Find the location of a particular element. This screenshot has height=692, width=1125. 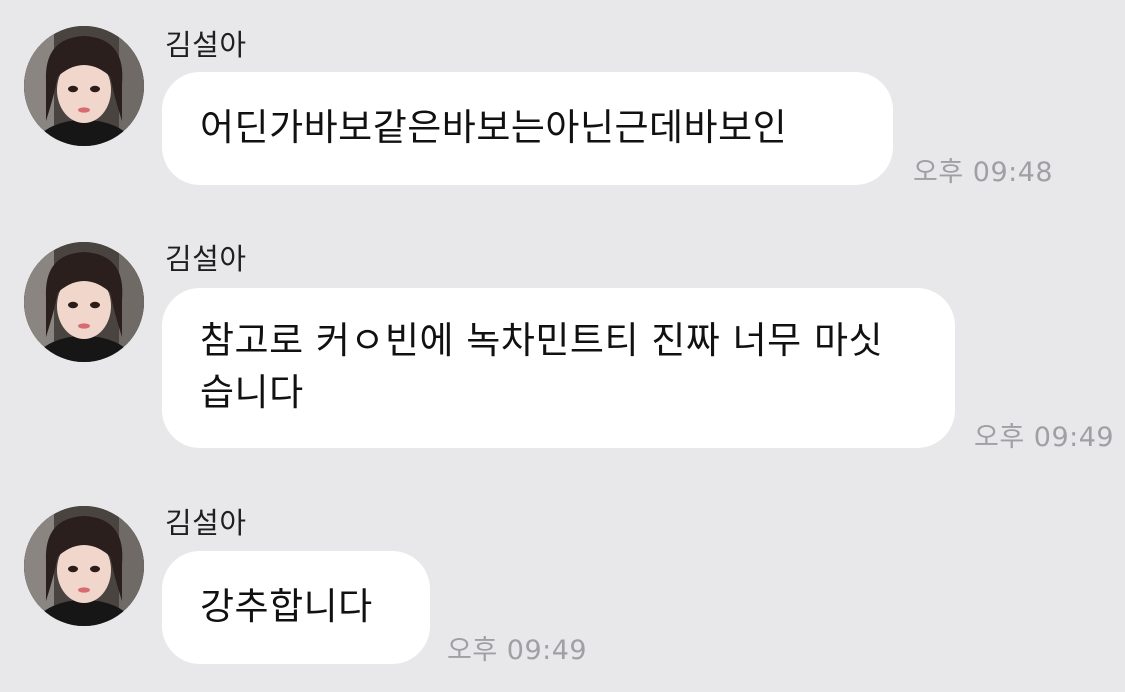

message-bubble: 어딘가바보같은바보는아닌근데바보인 is located at coordinates (527, 128).